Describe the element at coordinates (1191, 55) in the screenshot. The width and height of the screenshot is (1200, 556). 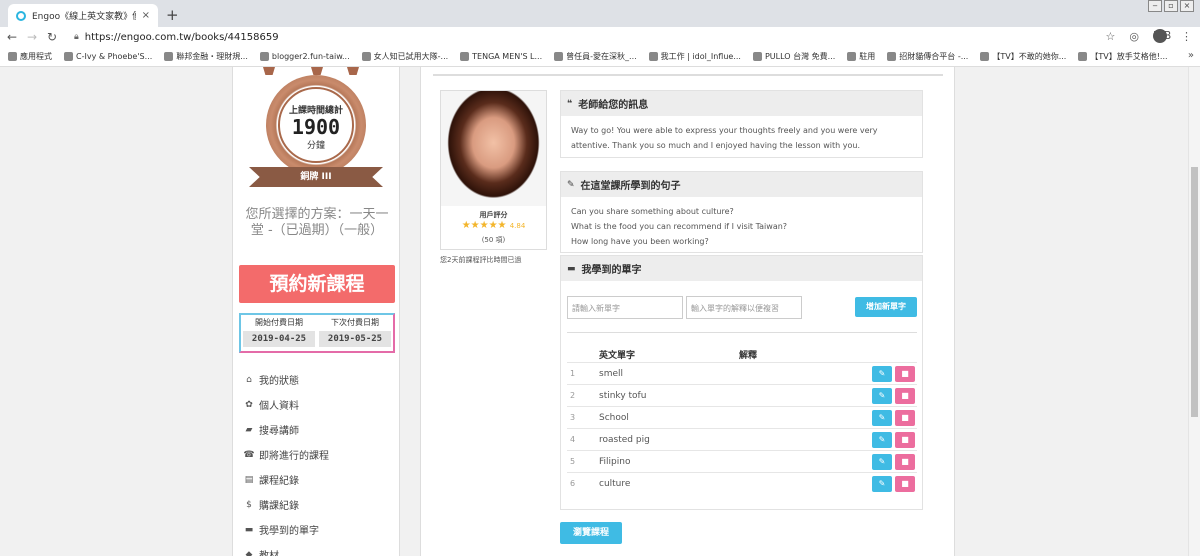
I see `bookmarks-overflow-icon: »` at that location.